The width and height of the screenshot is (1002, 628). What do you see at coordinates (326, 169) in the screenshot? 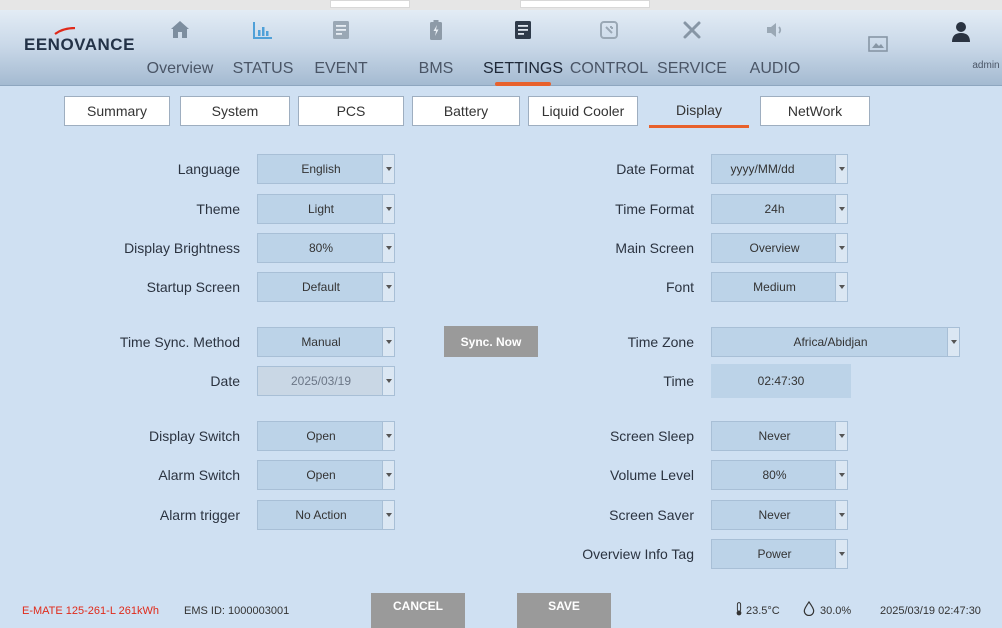
I see `language-select: English` at bounding box center [326, 169].